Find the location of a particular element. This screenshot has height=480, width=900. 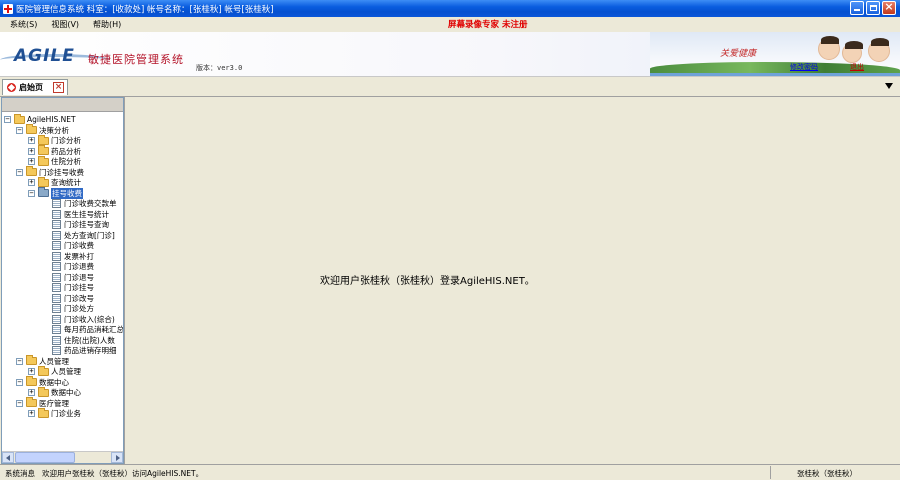

tree-leaf-item: 每月药品消耗汇总 is located at coordinates (87, 329).